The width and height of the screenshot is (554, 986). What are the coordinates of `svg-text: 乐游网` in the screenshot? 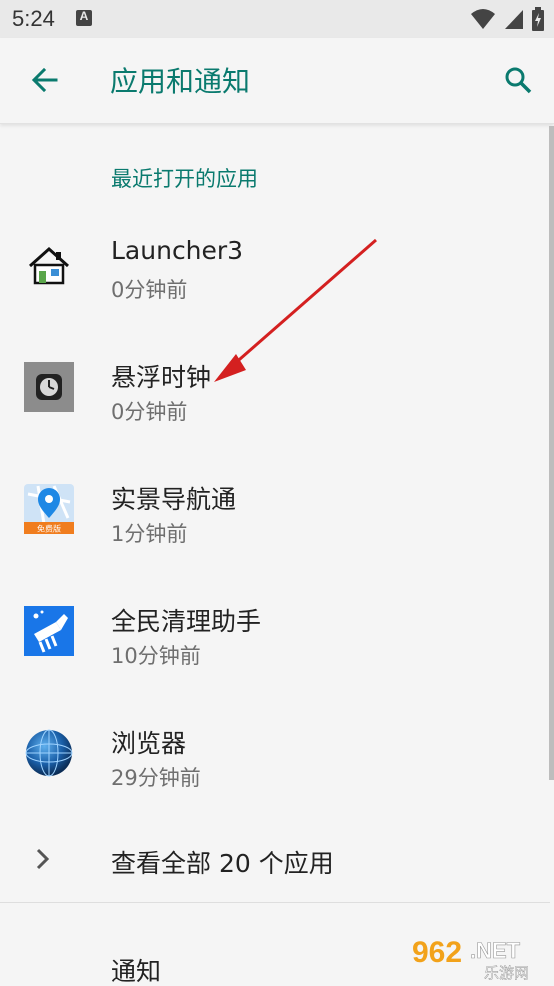 It's located at (506, 973).